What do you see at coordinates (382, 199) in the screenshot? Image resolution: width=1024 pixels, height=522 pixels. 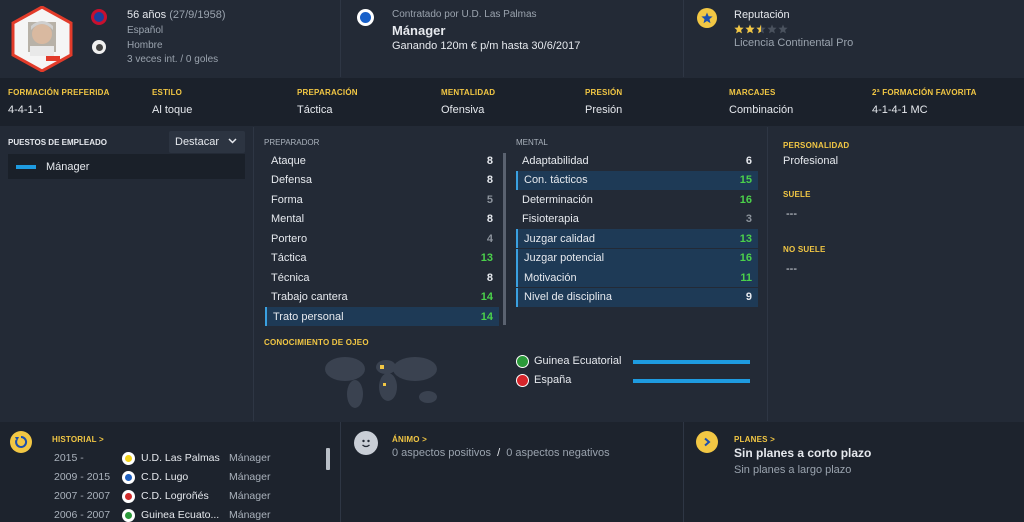 I see `preparador-row: Forma 5` at bounding box center [382, 199].